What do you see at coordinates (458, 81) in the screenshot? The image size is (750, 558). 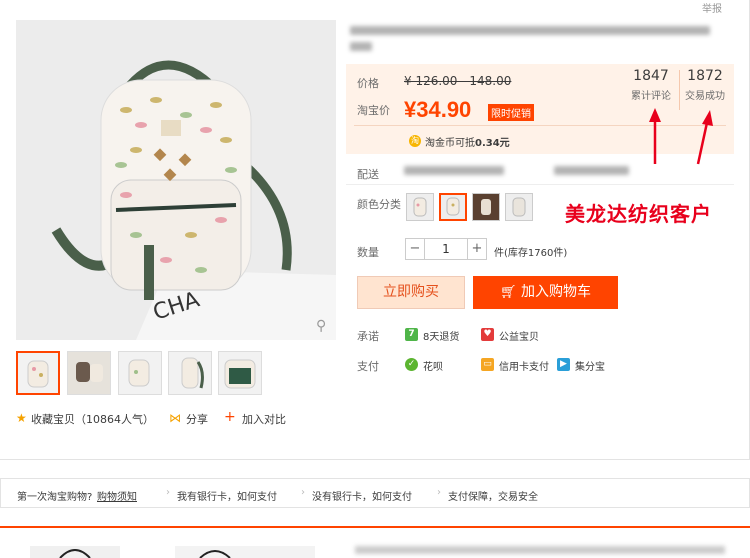 I see `original-price: ¥ 126.00 - 148.00` at bounding box center [458, 81].